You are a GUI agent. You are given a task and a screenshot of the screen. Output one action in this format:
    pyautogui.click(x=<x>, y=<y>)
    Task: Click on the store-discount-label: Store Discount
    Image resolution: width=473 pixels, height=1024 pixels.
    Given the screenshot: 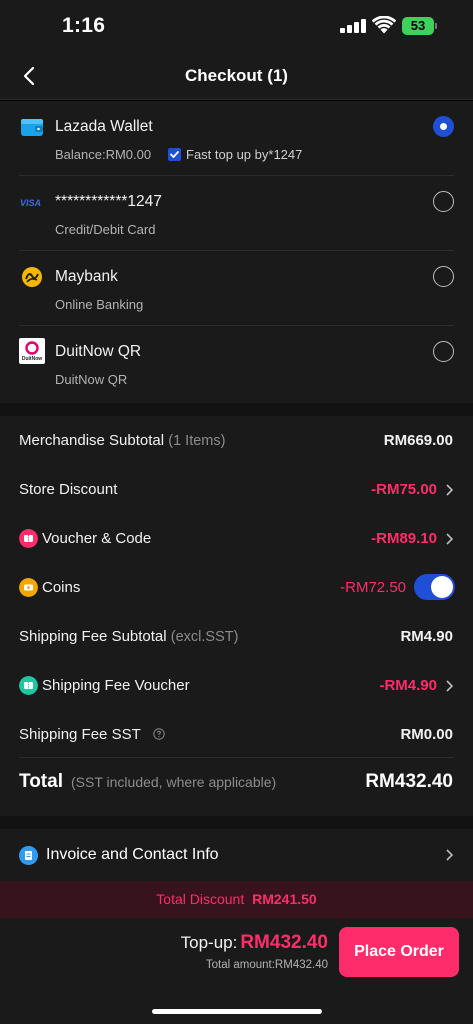 What is the action you would take?
    pyautogui.click(x=68, y=489)
    